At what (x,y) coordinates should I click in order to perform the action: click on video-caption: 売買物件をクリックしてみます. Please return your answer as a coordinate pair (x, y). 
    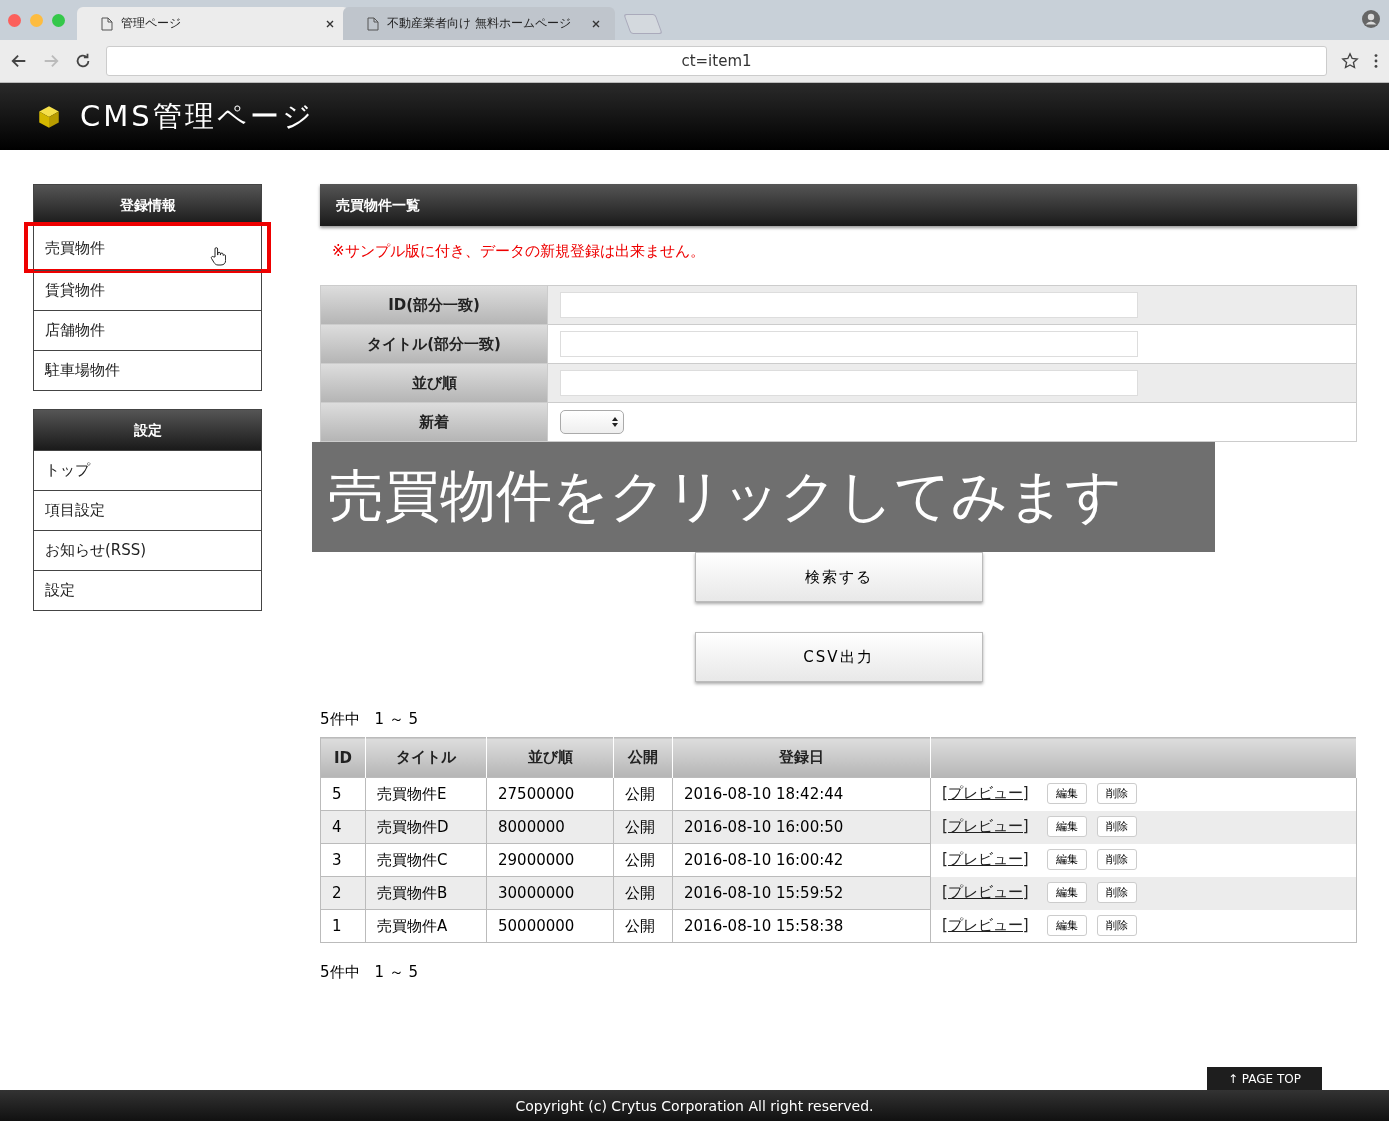
    Looking at the image, I should click on (763, 497).